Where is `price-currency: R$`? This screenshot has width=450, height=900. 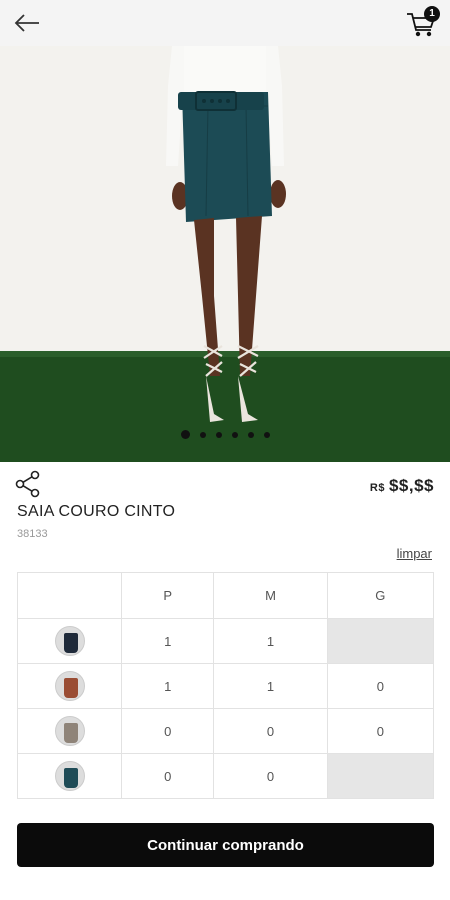 price-currency: R$ is located at coordinates (377, 488).